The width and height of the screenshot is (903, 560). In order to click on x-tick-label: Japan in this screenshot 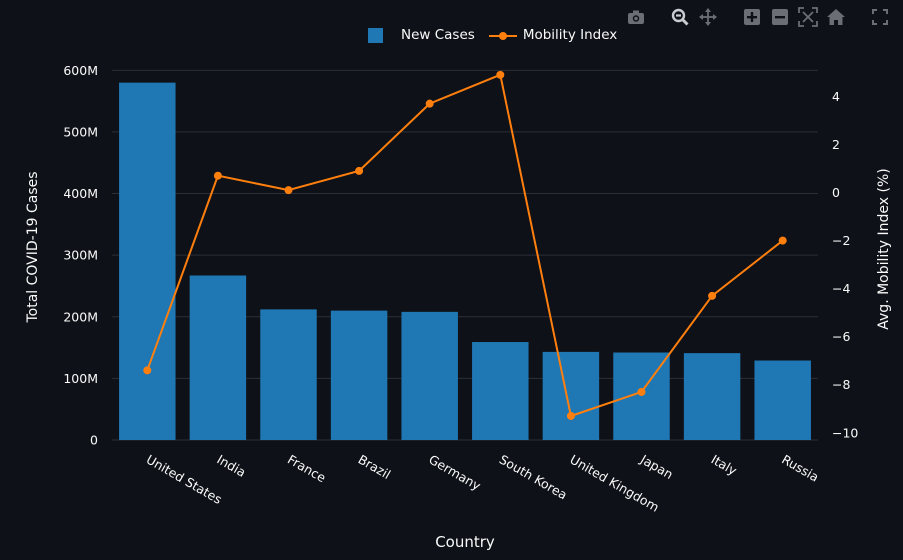, I will do `click(656, 466)`.